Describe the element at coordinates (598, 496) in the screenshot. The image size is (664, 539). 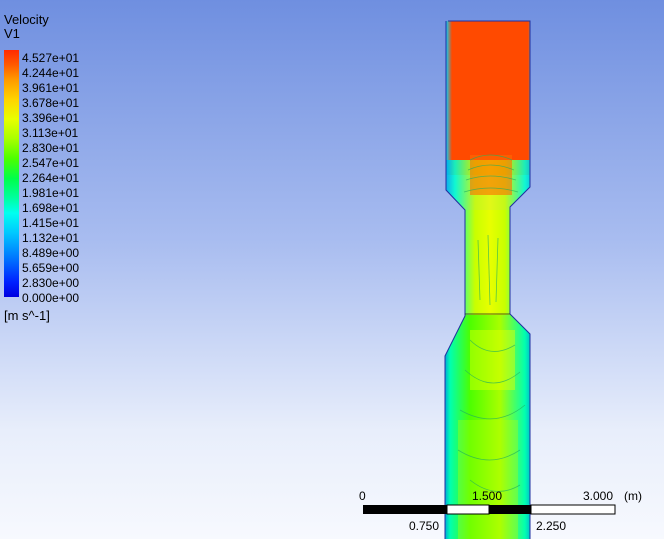
I see `scale-label-3000: 3.000` at that location.